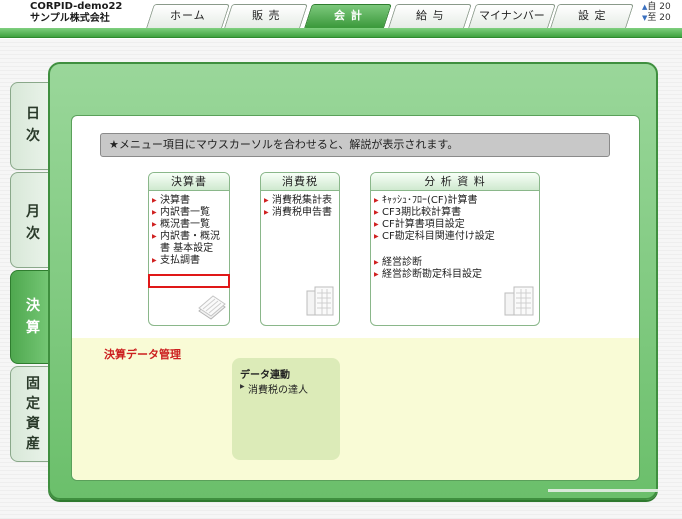 The height and width of the screenshot is (519, 682). I want to click on period-box: ▲自 20 ▼至 20, so click(656, 13).